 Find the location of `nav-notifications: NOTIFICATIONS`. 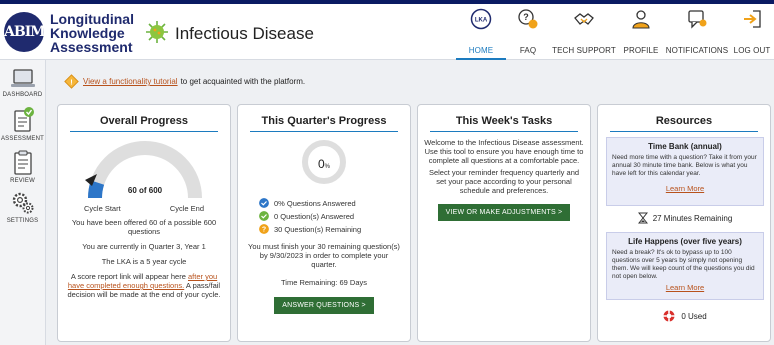

nav-notifications: NOTIFICATIONS is located at coordinates (697, 32).